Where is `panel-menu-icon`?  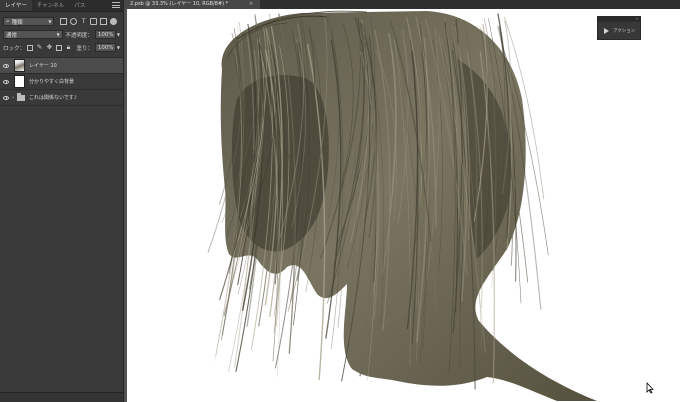 panel-menu-icon is located at coordinates (116, 5).